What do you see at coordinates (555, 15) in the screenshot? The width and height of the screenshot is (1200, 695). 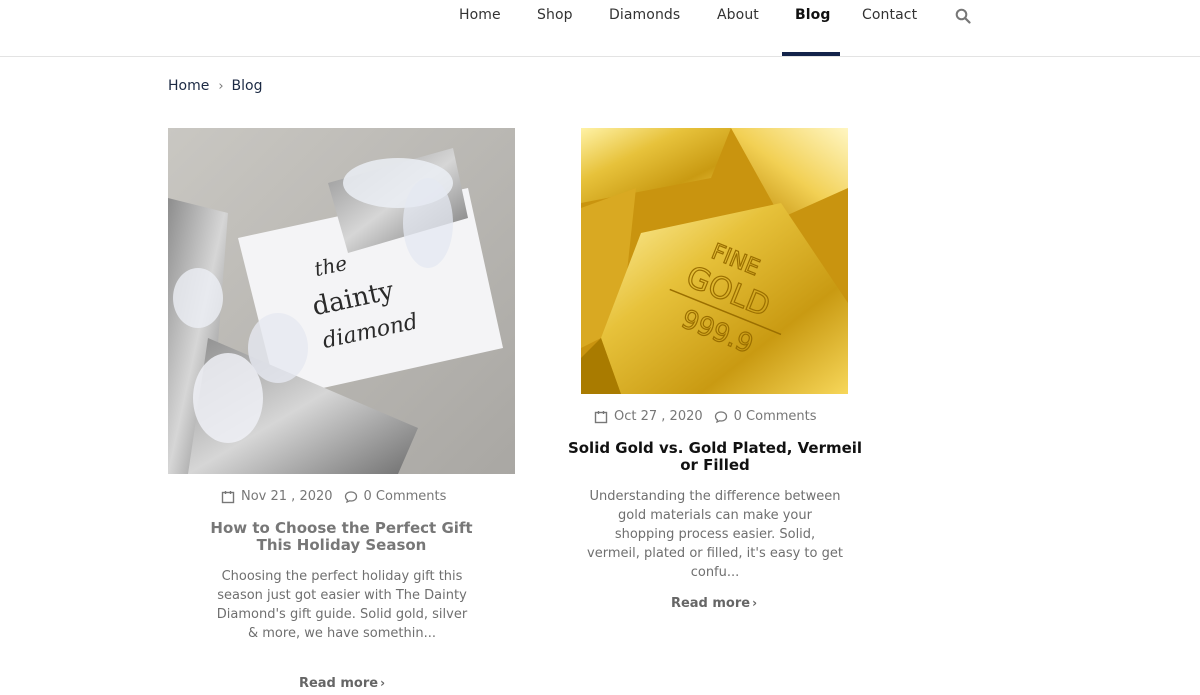 I see `nav-shop: Shop` at bounding box center [555, 15].